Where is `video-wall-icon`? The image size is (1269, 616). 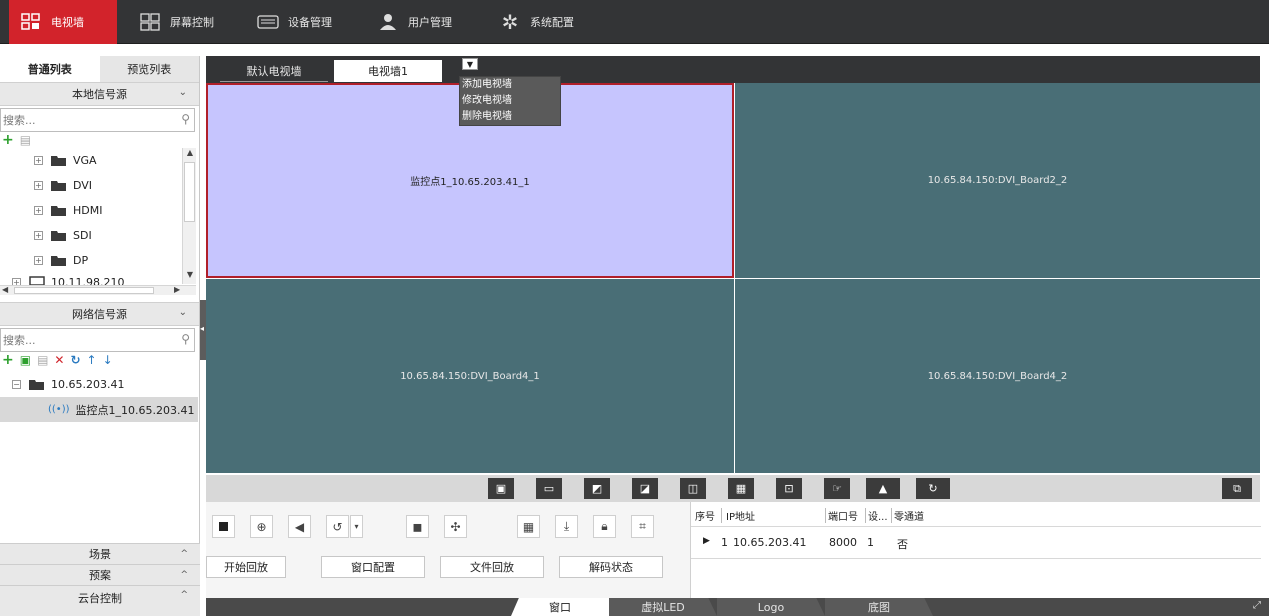 video-wall-icon is located at coordinates (31, 22).